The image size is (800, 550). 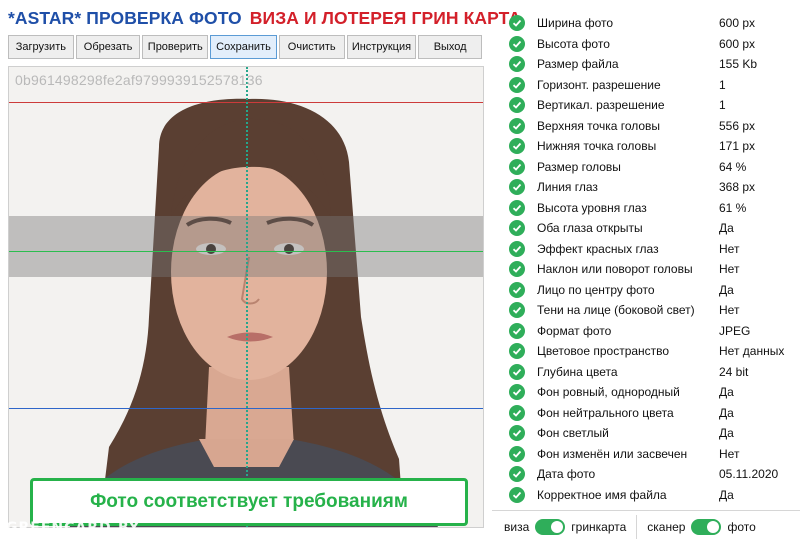 What do you see at coordinates (650, 310) in the screenshot?
I see `check-row: Тени на лице (боковой свет) Нет` at bounding box center [650, 310].